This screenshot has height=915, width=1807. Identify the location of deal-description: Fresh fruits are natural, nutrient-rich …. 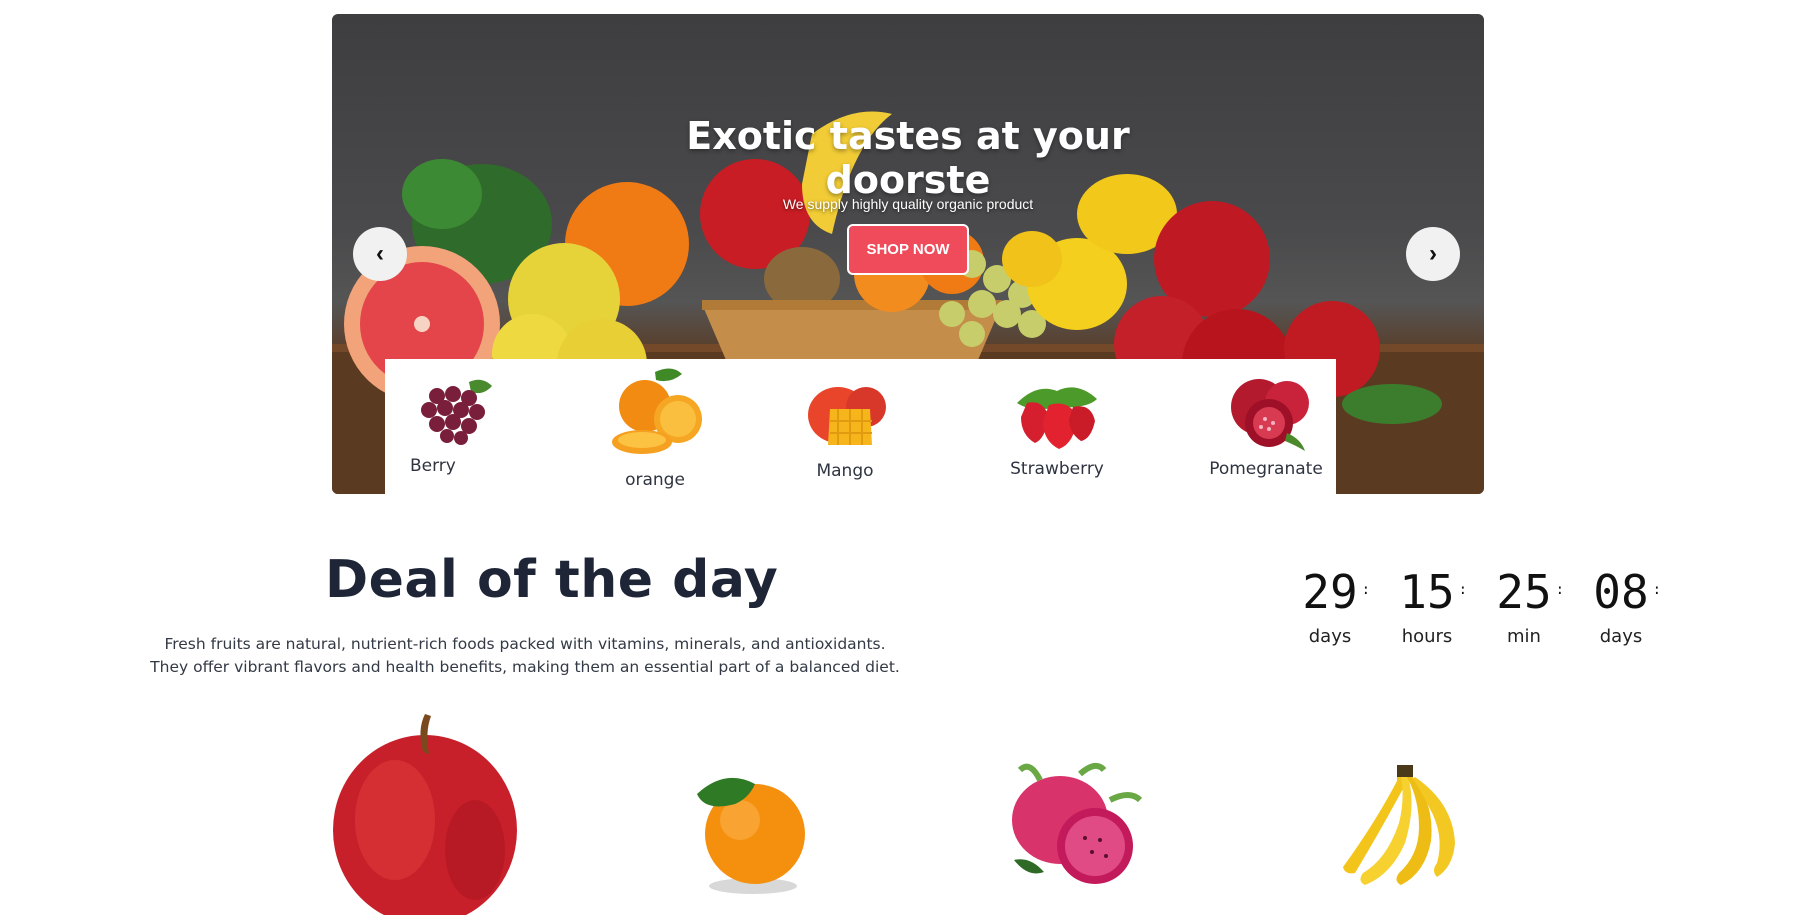
(525, 656).